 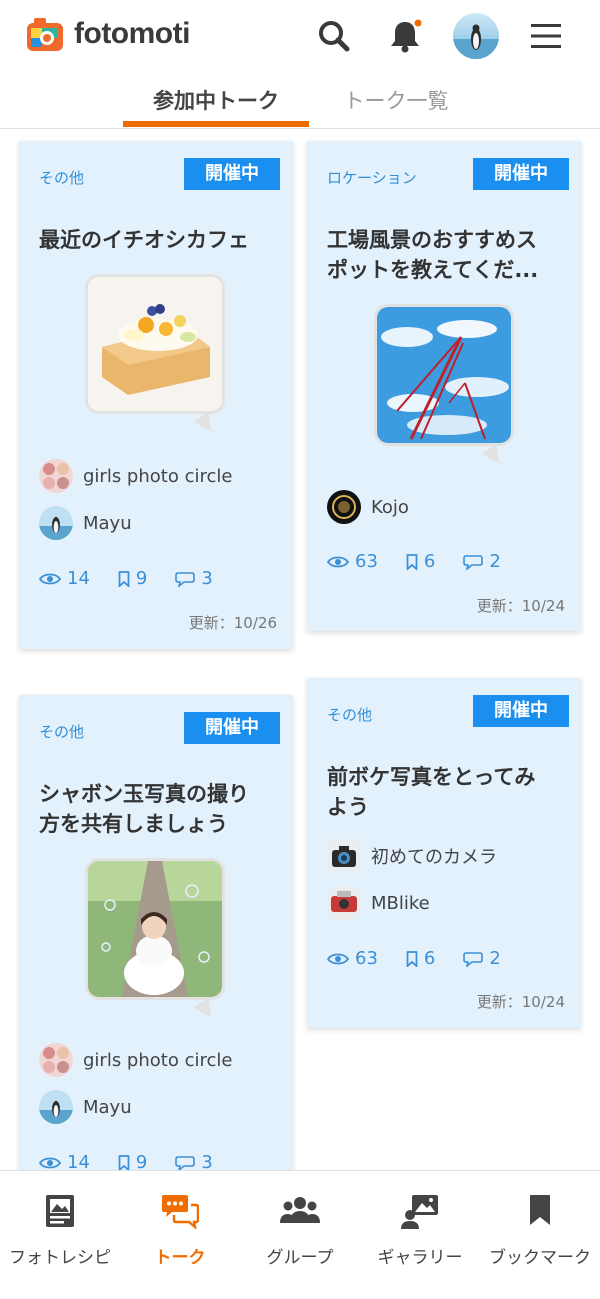 What do you see at coordinates (216, 124) in the screenshot?
I see `active-tab-indicator` at bounding box center [216, 124].